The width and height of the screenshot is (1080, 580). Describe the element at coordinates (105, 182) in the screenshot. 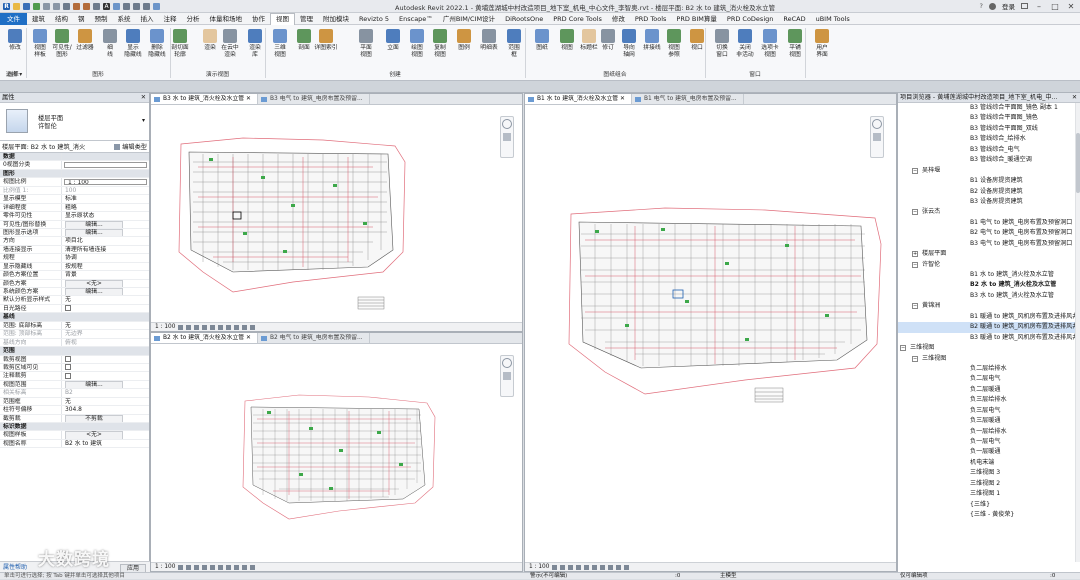

I see `property-value: 1 : 100` at that location.